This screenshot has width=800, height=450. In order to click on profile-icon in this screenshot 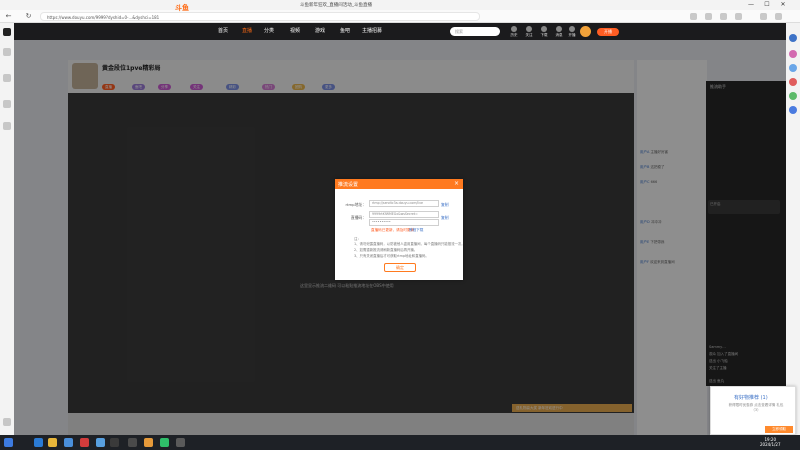, I will do `click(763, 16)`.